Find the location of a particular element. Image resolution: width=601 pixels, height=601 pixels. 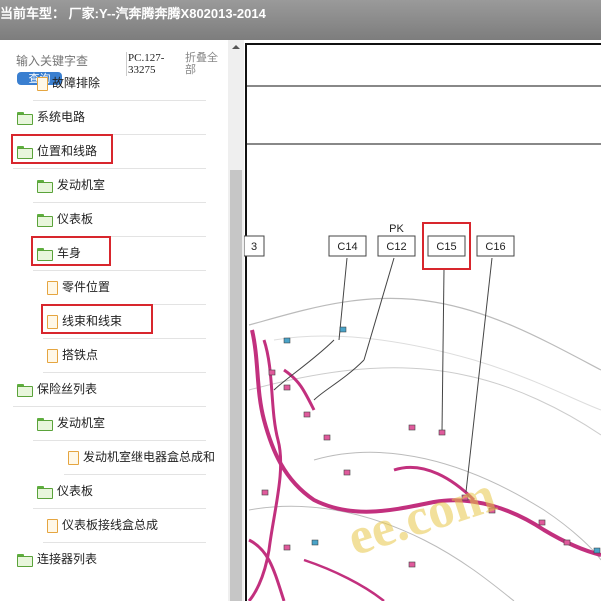

connector-label: C14 is located at coordinates (347, 247).